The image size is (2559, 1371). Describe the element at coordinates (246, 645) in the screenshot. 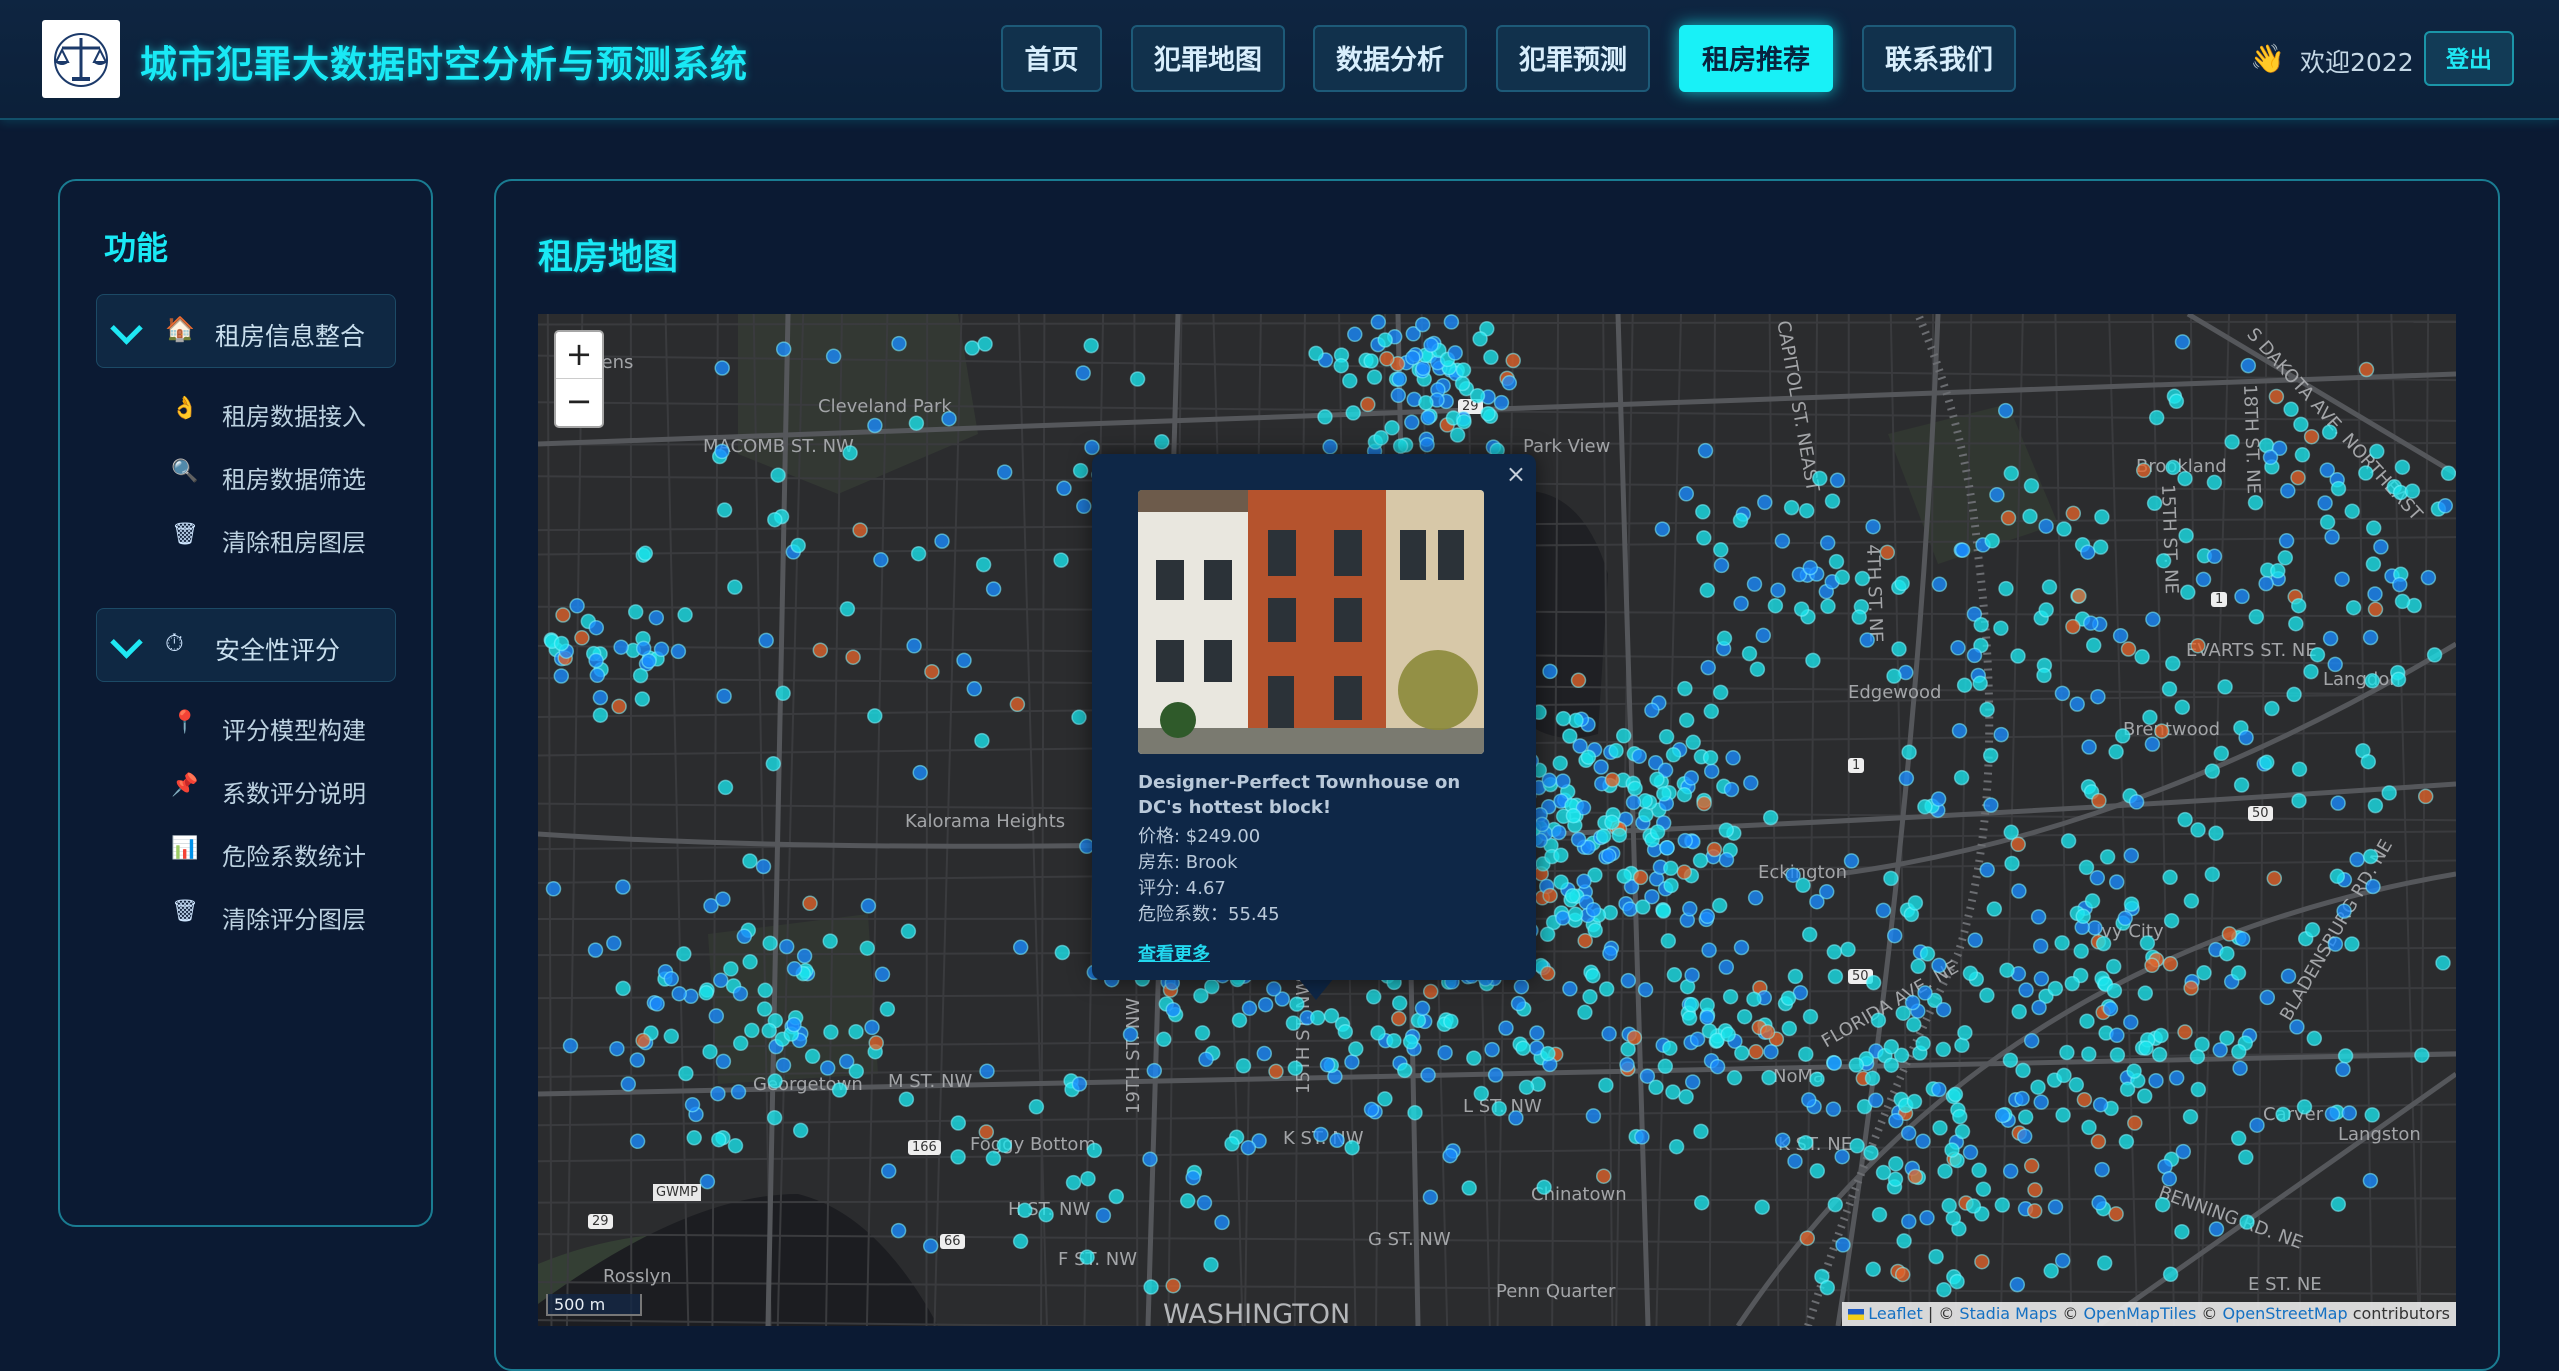

I see `group-safety-score: ⏱ 安全性评分` at that location.